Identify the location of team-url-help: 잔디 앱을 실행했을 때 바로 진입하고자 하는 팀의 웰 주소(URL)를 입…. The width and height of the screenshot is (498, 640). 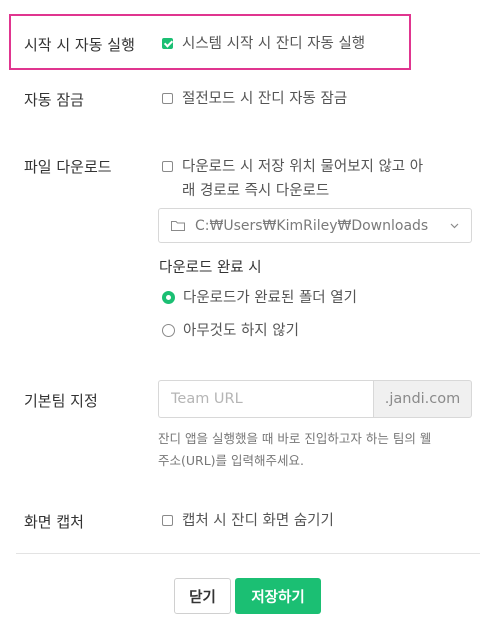
(321, 450).